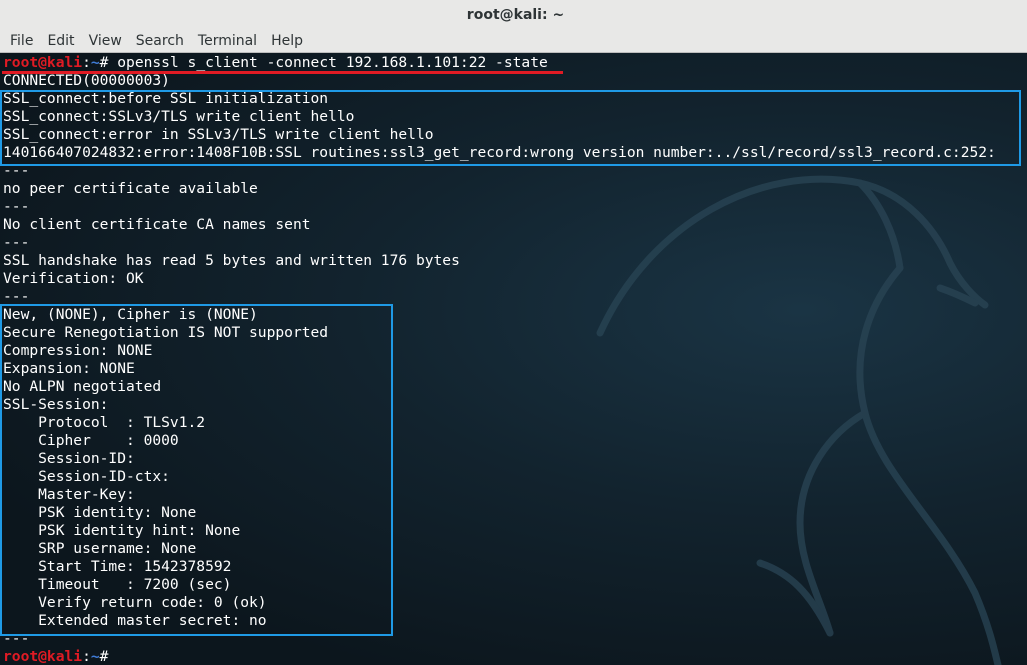  What do you see at coordinates (135, 602) in the screenshot?
I see `output-line: Verify return code: 0 (ok)` at bounding box center [135, 602].